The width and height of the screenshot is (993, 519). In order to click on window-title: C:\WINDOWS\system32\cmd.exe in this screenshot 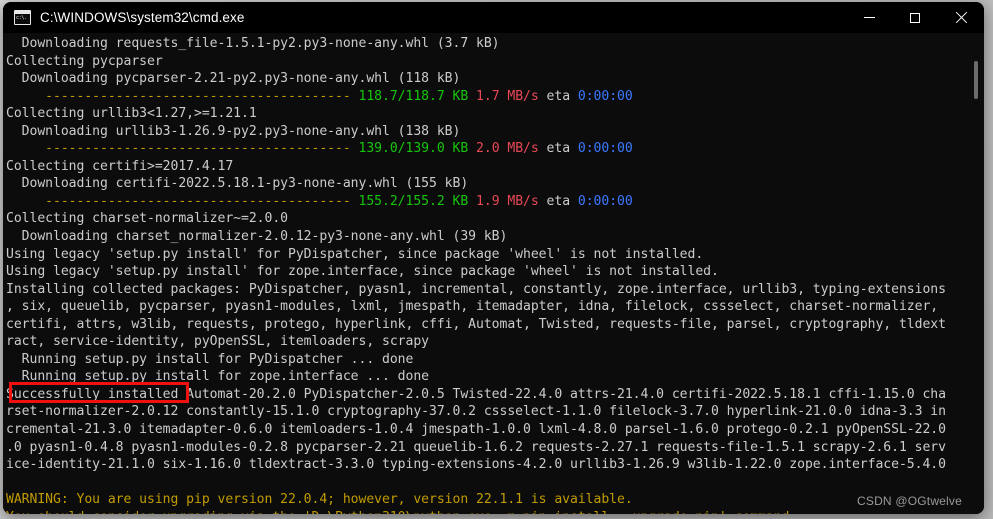, I will do `click(142, 17)`.